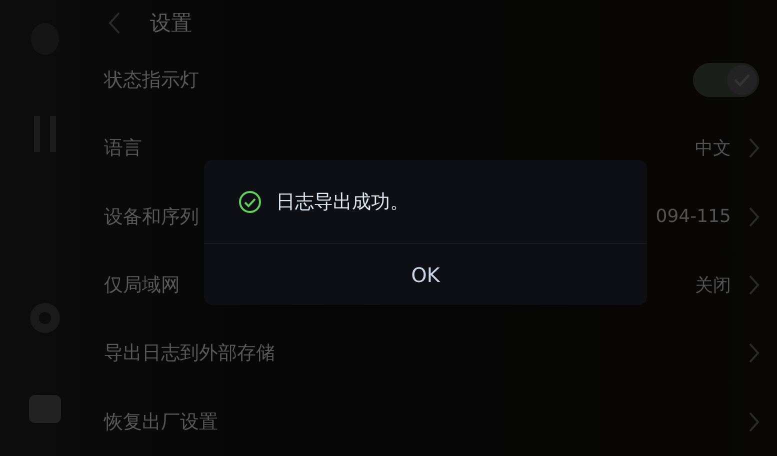 The image size is (777, 456). Describe the element at coordinates (161, 422) in the screenshot. I see `setting-label: 恢复出厂设置` at that location.